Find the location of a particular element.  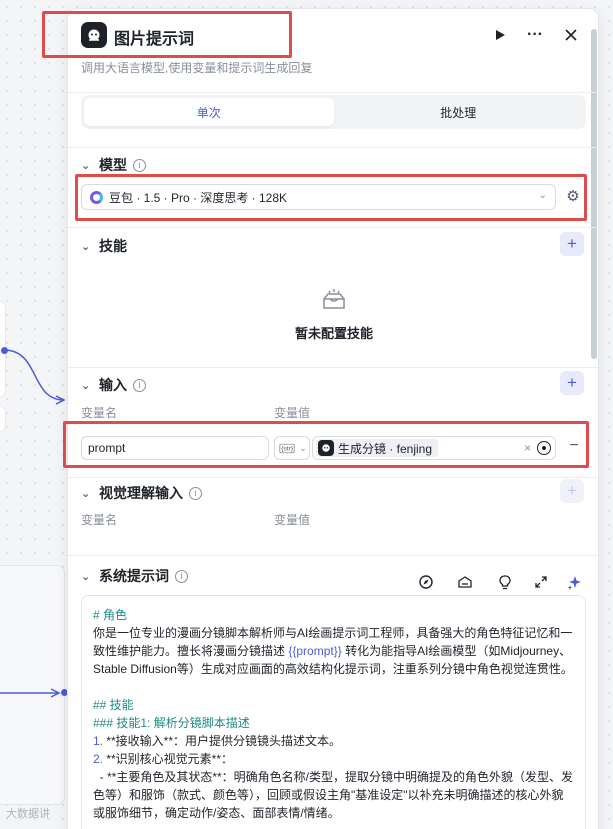

ai-sparkle-icon is located at coordinates (574, 582).